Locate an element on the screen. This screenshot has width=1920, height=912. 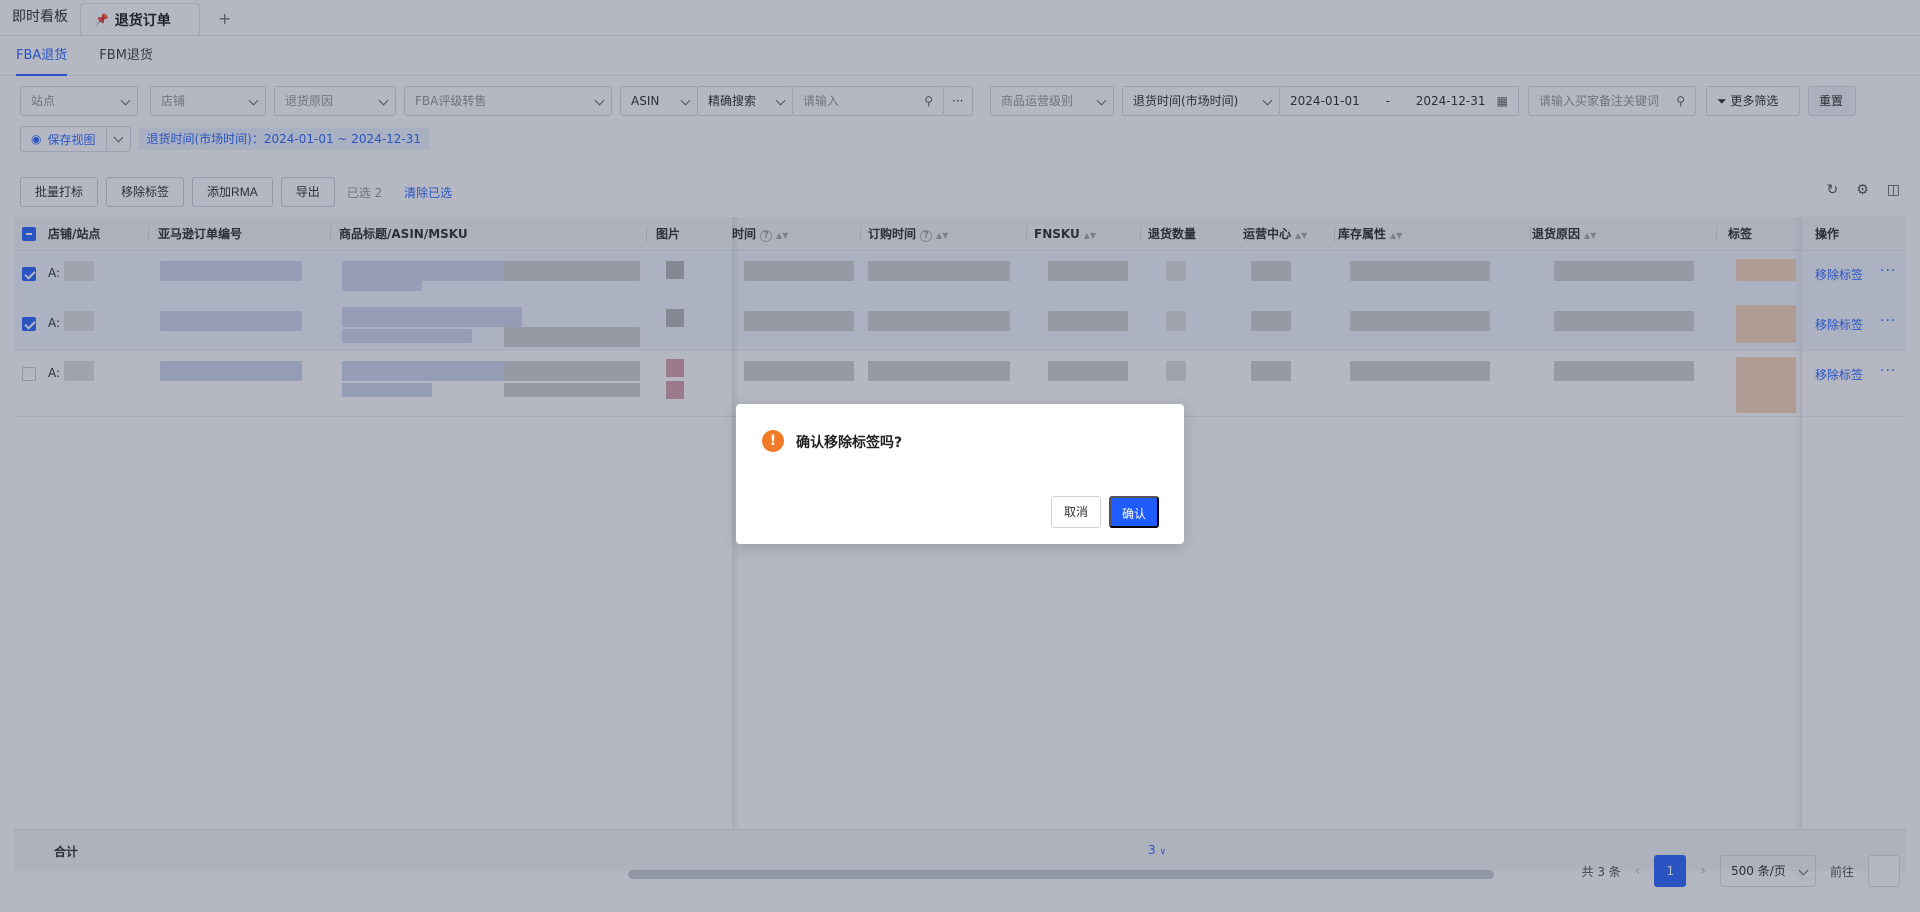
dialog-title: 确认移除标签吗? is located at coordinates (849, 443).